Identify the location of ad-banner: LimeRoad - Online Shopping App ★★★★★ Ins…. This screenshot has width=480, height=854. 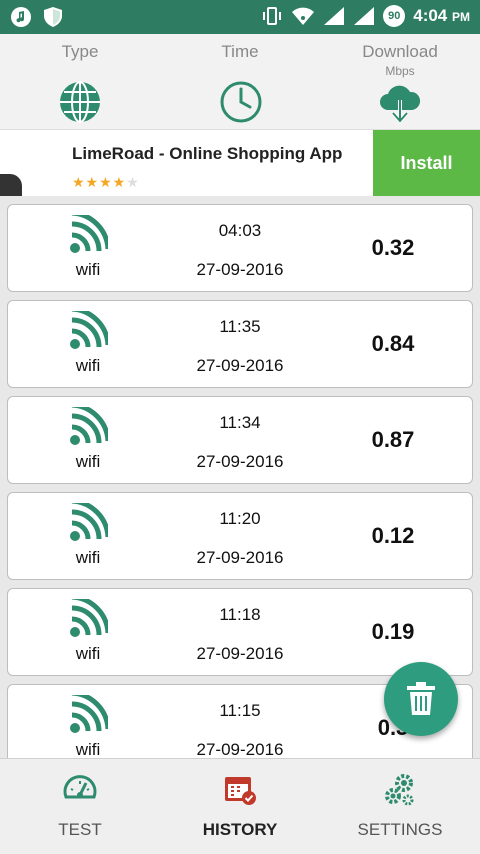
(240, 163).